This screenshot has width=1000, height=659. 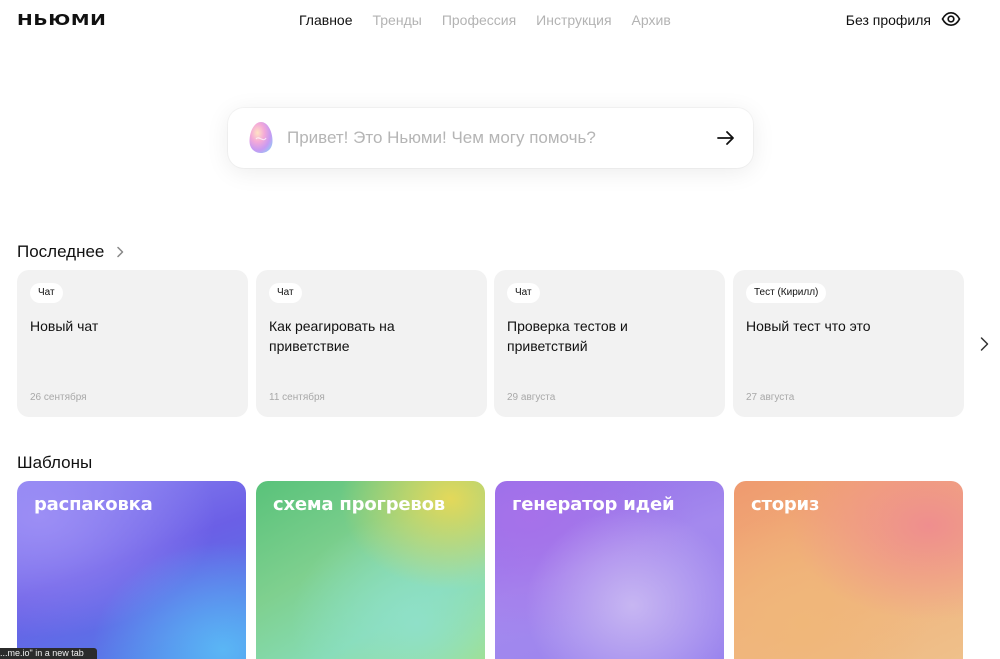 I want to click on assistant-search-box, so click(x=490, y=138).